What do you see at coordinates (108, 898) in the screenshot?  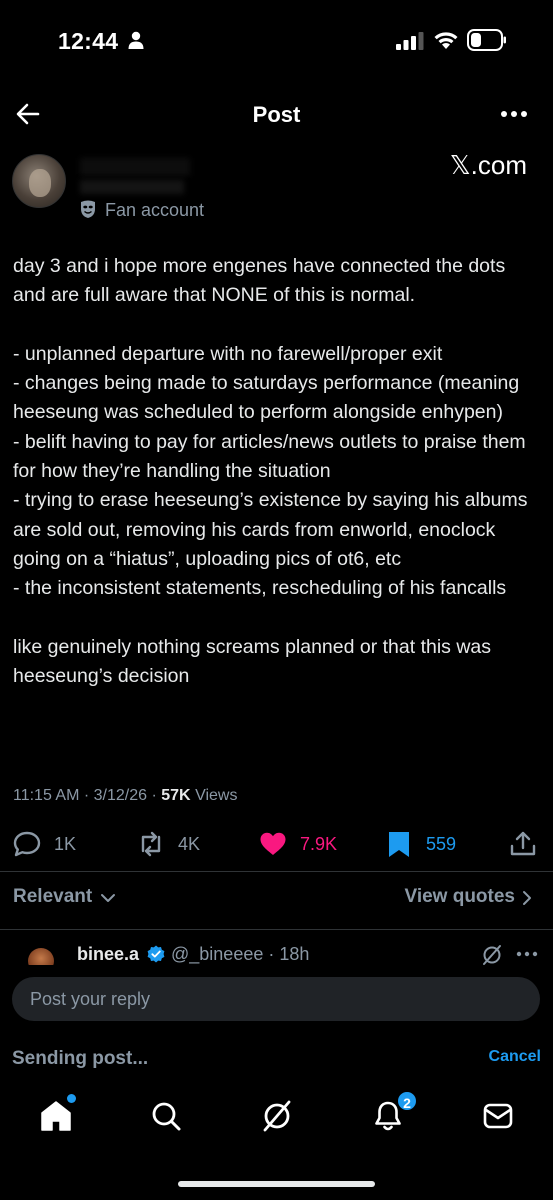 I see `chevron-down-icon` at bounding box center [108, 898].